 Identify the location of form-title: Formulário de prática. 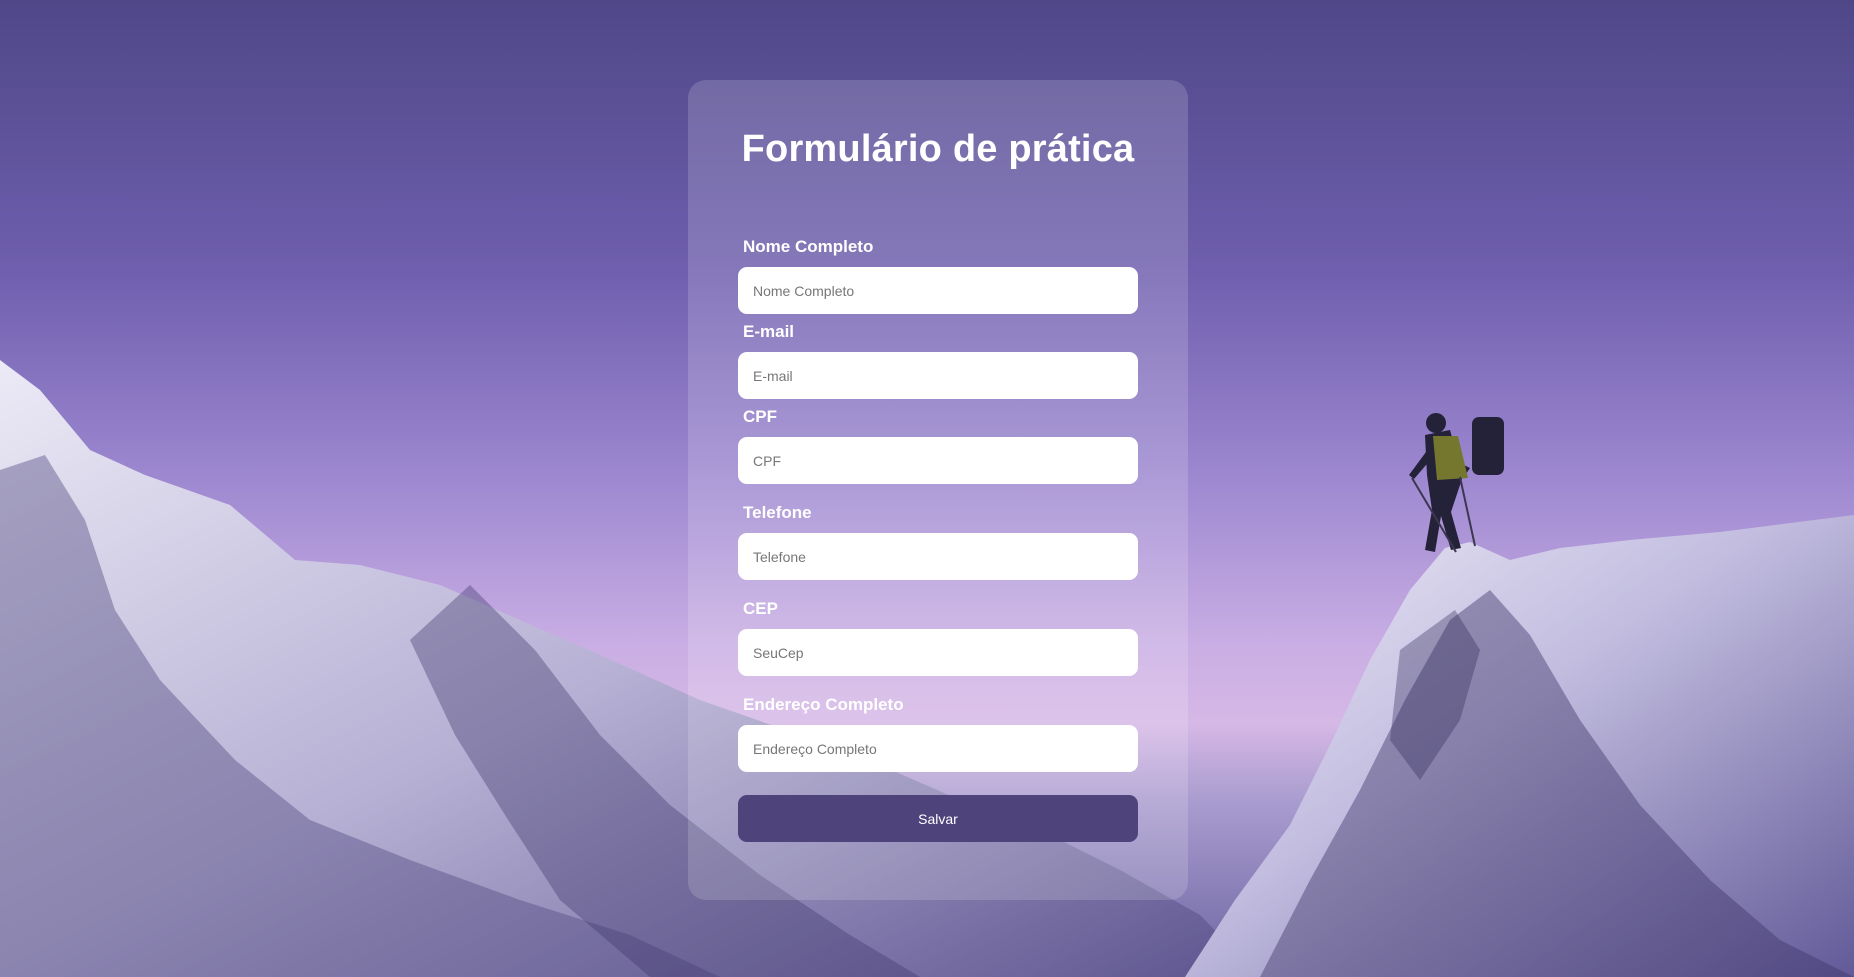
(938, 149).